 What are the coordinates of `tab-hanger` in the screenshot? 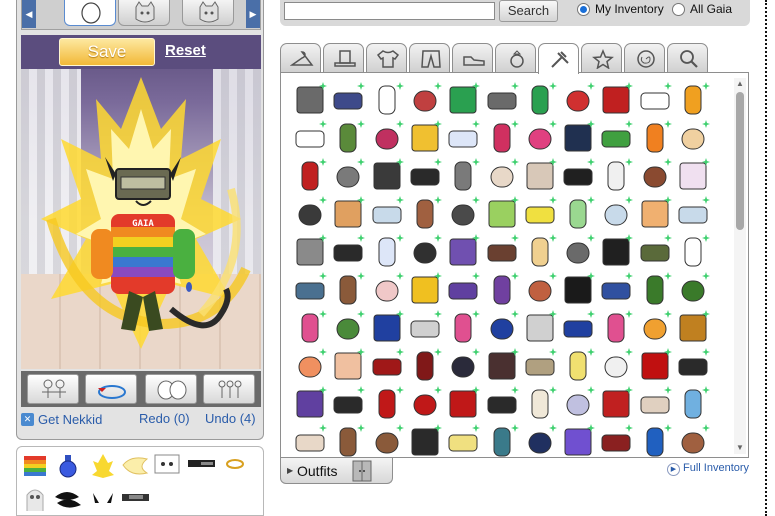 It's located at (300, 58).